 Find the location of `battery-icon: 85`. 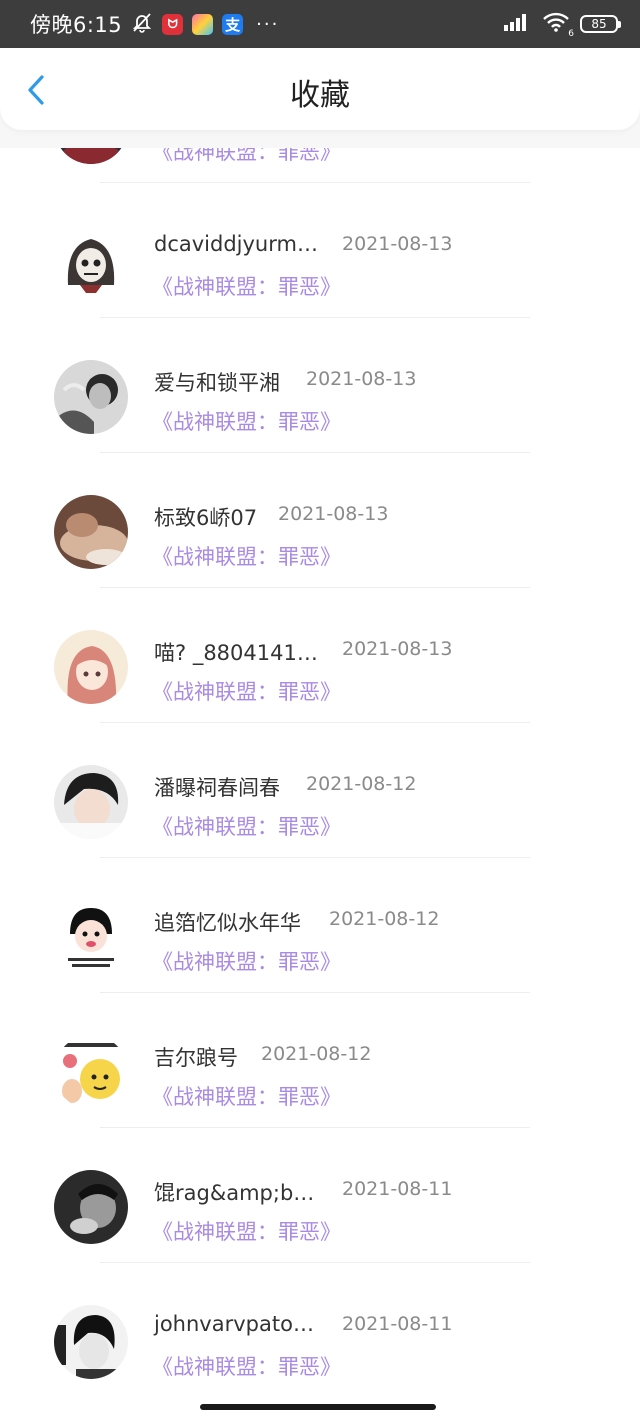

battery-icon: 85 is located at coordinates (600, 24).